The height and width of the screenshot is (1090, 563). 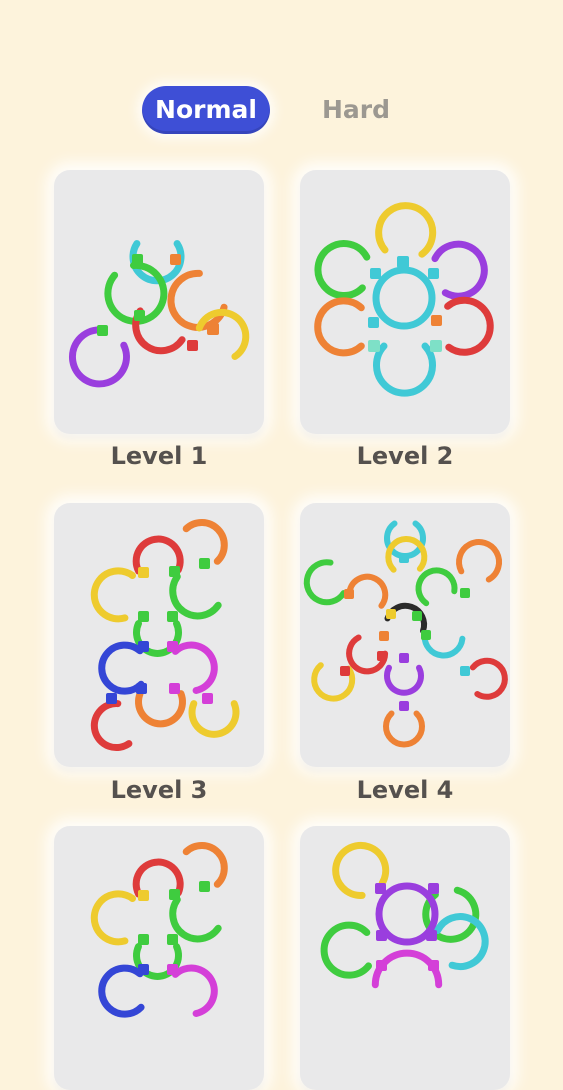 I want to click on level-2-ring-puzzle-preview, so click(x=404, y=299).